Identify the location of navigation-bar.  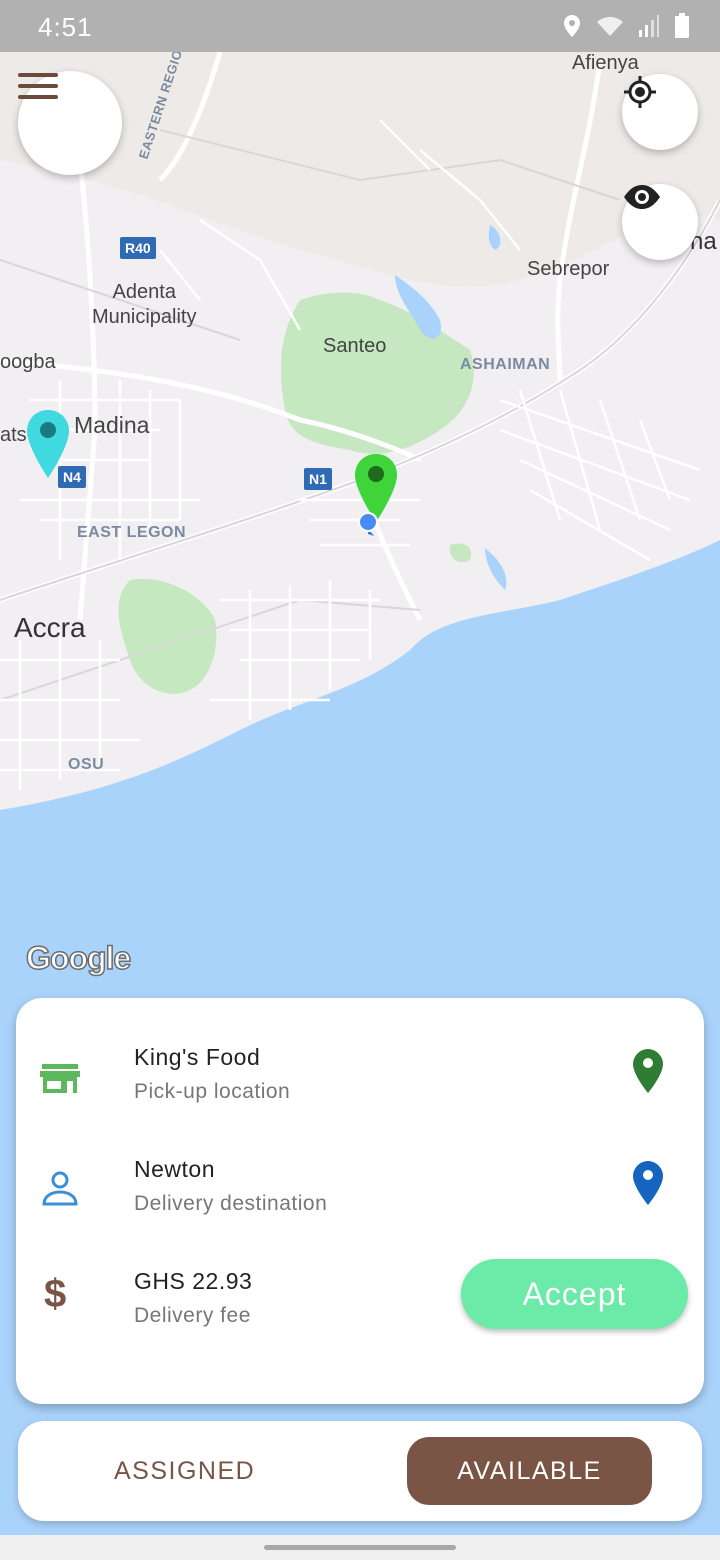
(360, 1547).